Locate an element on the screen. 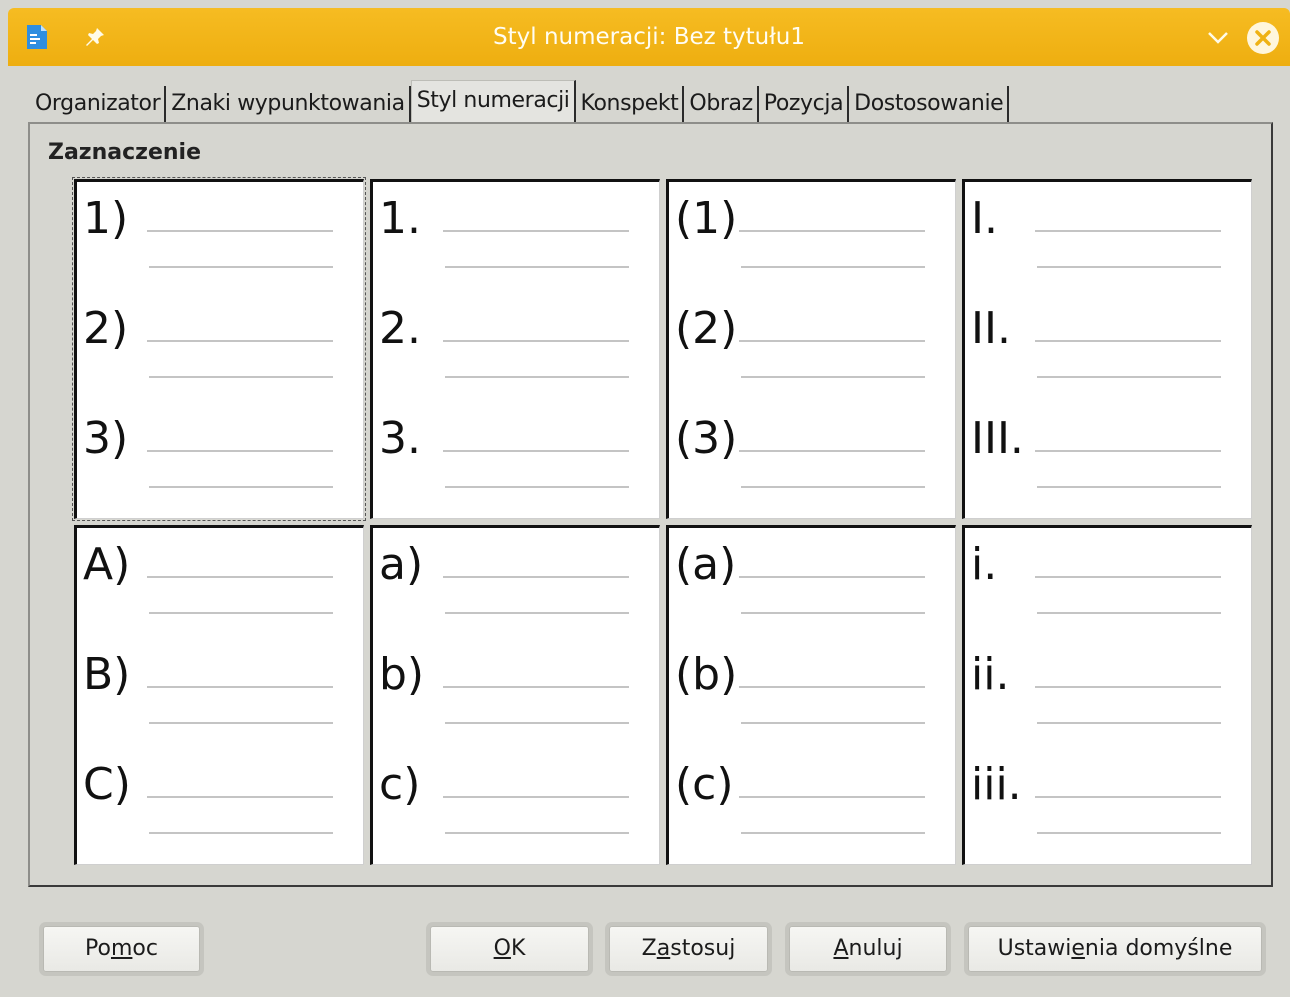 This screenshot has height=997, width=1290. numbering-preset-3: (1) (2) (3) is located at coordinates (811, 349).